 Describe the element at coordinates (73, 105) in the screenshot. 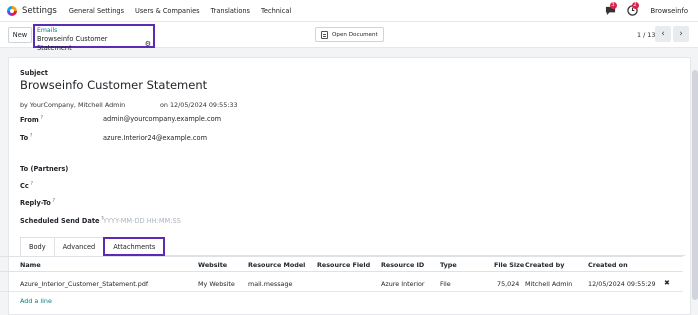

I see `author-text: by YourCompany, Mitchell Admin` at that location.